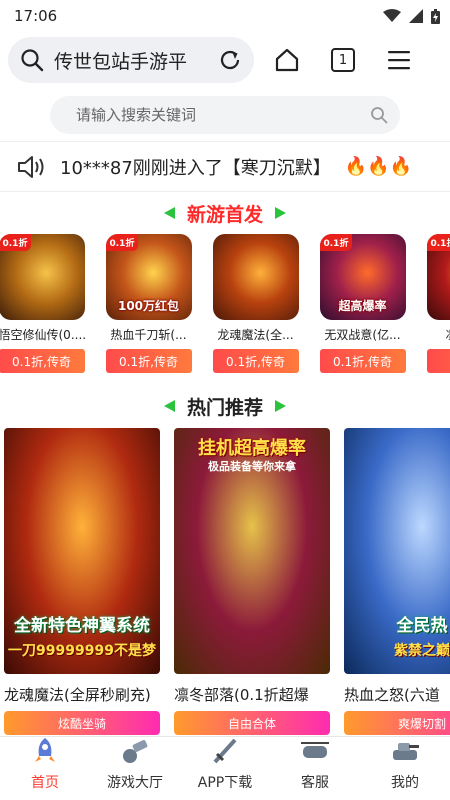 The image size is (450, 800). What do you see at coordinates (82, 723) in the screenshot?
I see `game-tag: 炫酷坐骑` at bounding box center [82, 723].